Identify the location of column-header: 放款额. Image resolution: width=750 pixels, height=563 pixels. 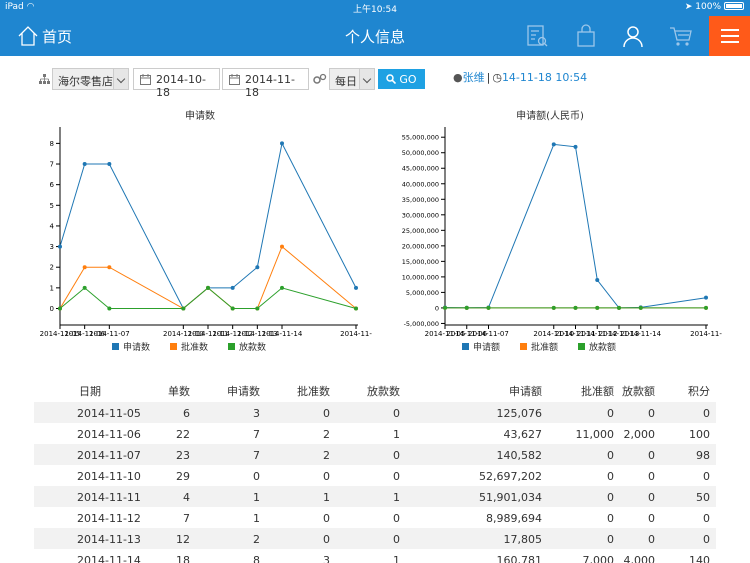
(638, 391).